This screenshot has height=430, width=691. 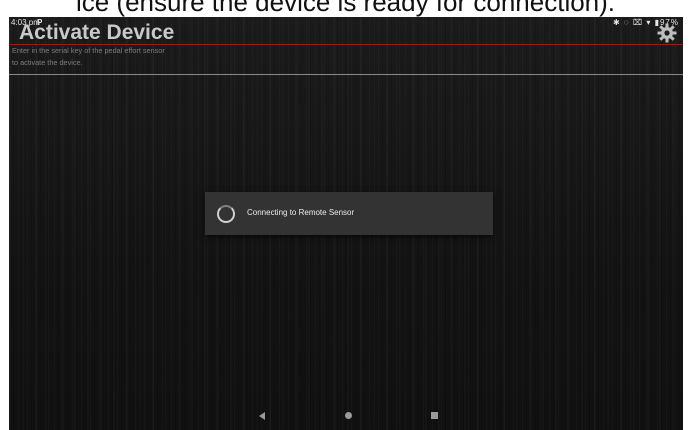 I want to click on progress-message: Connecting to Remote Sensor, so click(x=301, y=212).